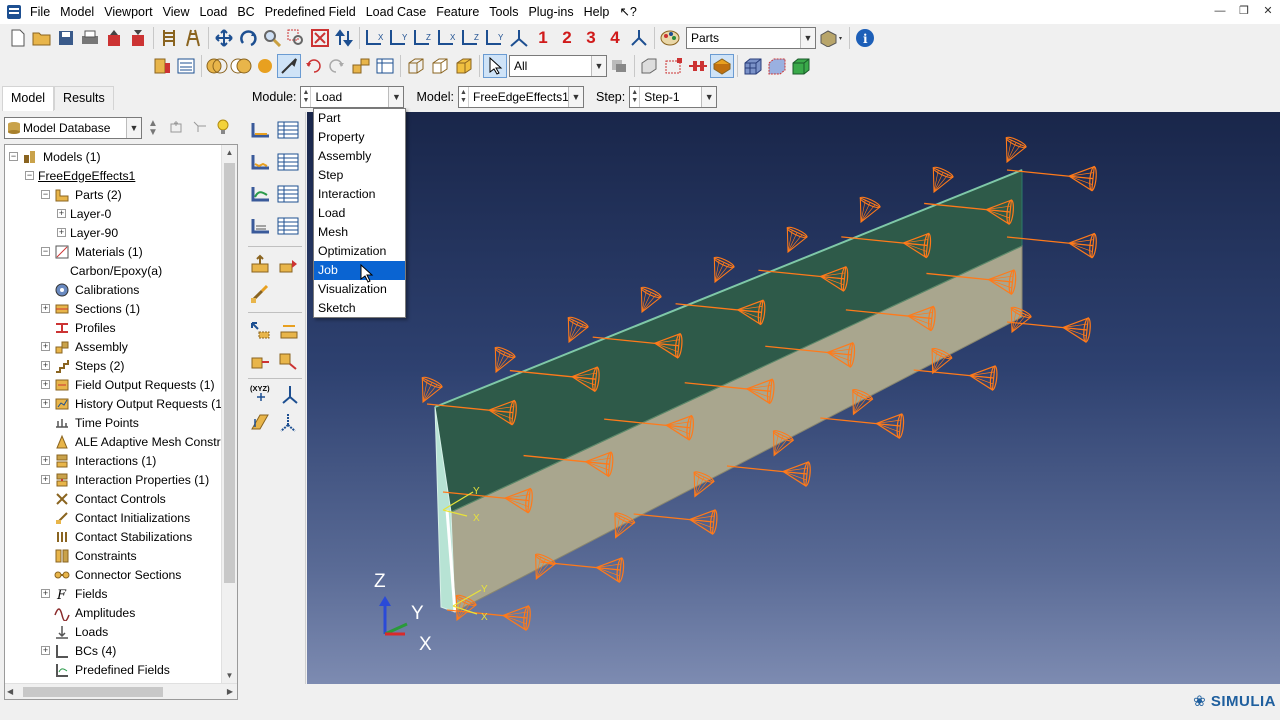 The width and height of the screenshot is (1280, 720). I want to click on menu-predefined-field: Predefined Field, so click(310, 12).